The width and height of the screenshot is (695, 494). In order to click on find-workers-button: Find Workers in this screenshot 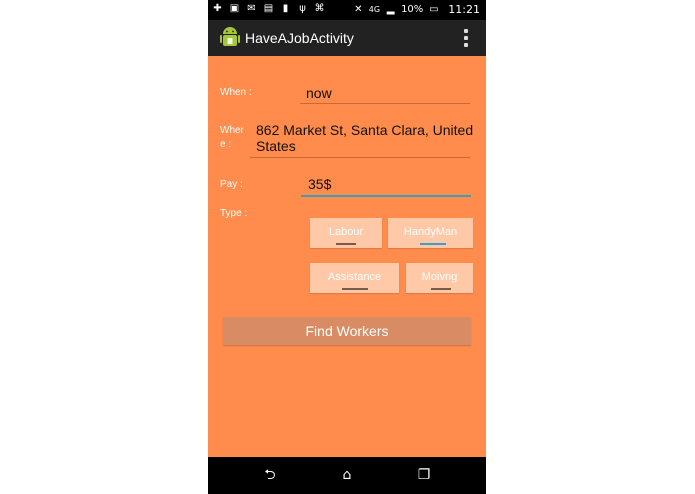, I will do `click(347, 331)`.